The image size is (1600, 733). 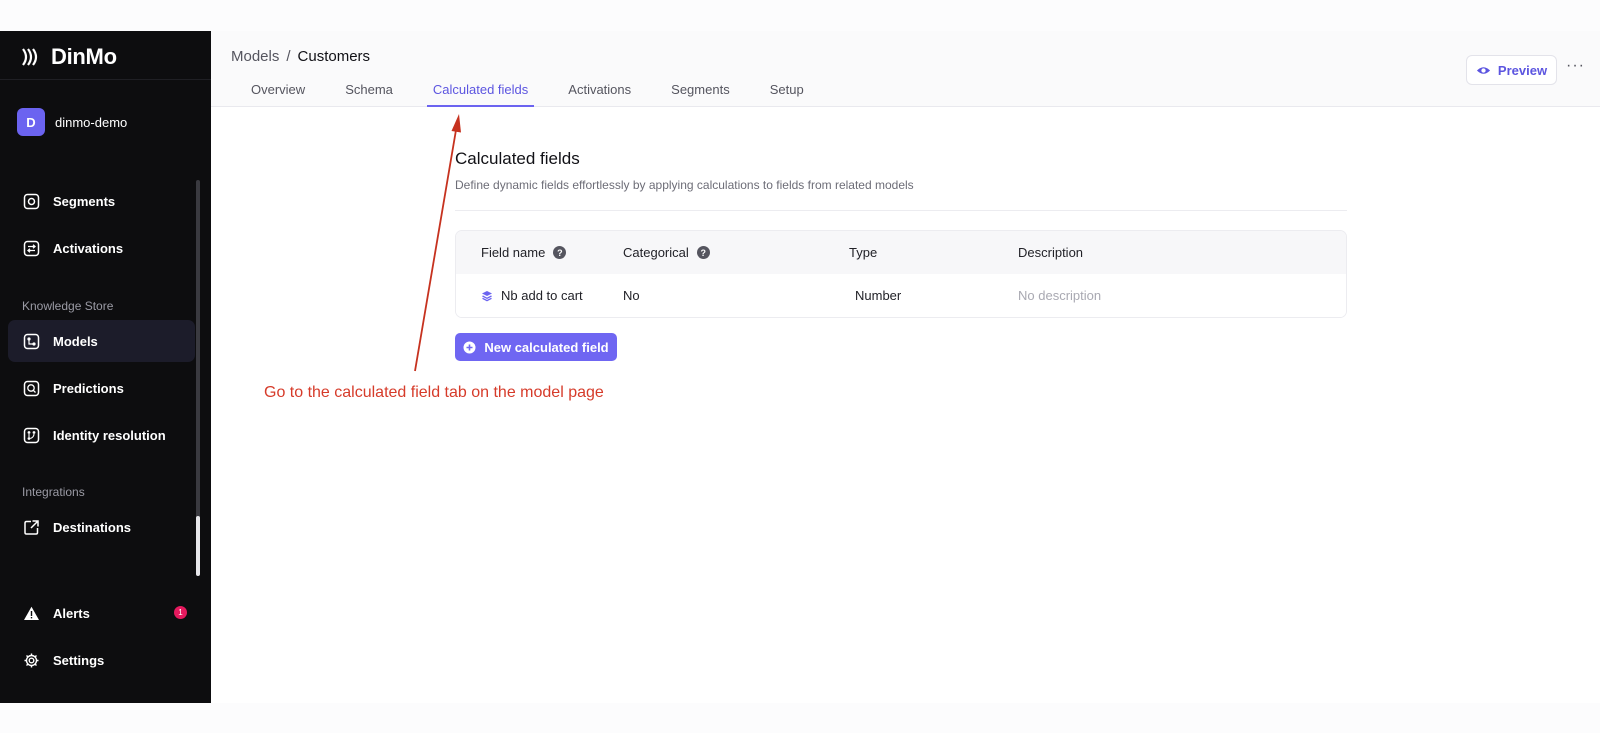 What do you see at coordinates (79, 660) in the screenshot?
I see `sidebar-item-label: Settings` at bounding box center [79, 660].